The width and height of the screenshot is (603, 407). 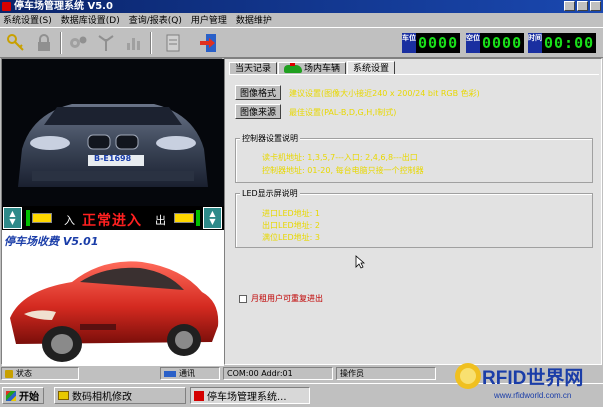 I want to click on com-info-cell: COM:00 Addr:01, so click(x=278, y=373).